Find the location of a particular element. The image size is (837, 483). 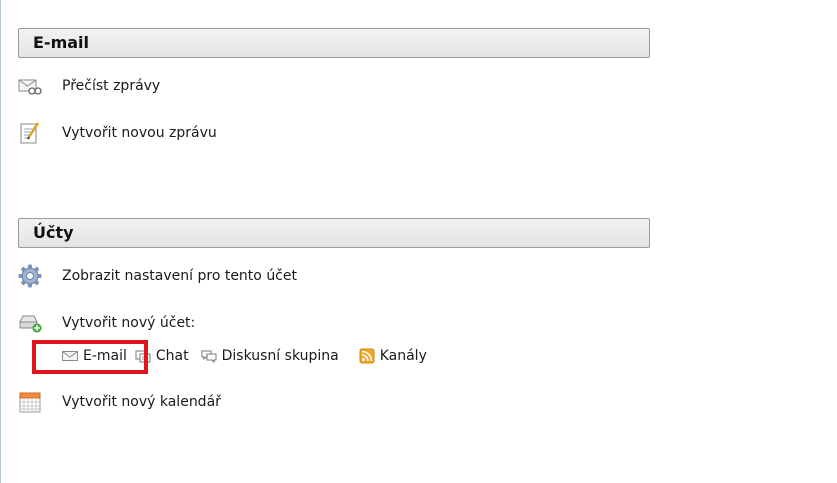

gear-icon is located at coordinates (30, 276).